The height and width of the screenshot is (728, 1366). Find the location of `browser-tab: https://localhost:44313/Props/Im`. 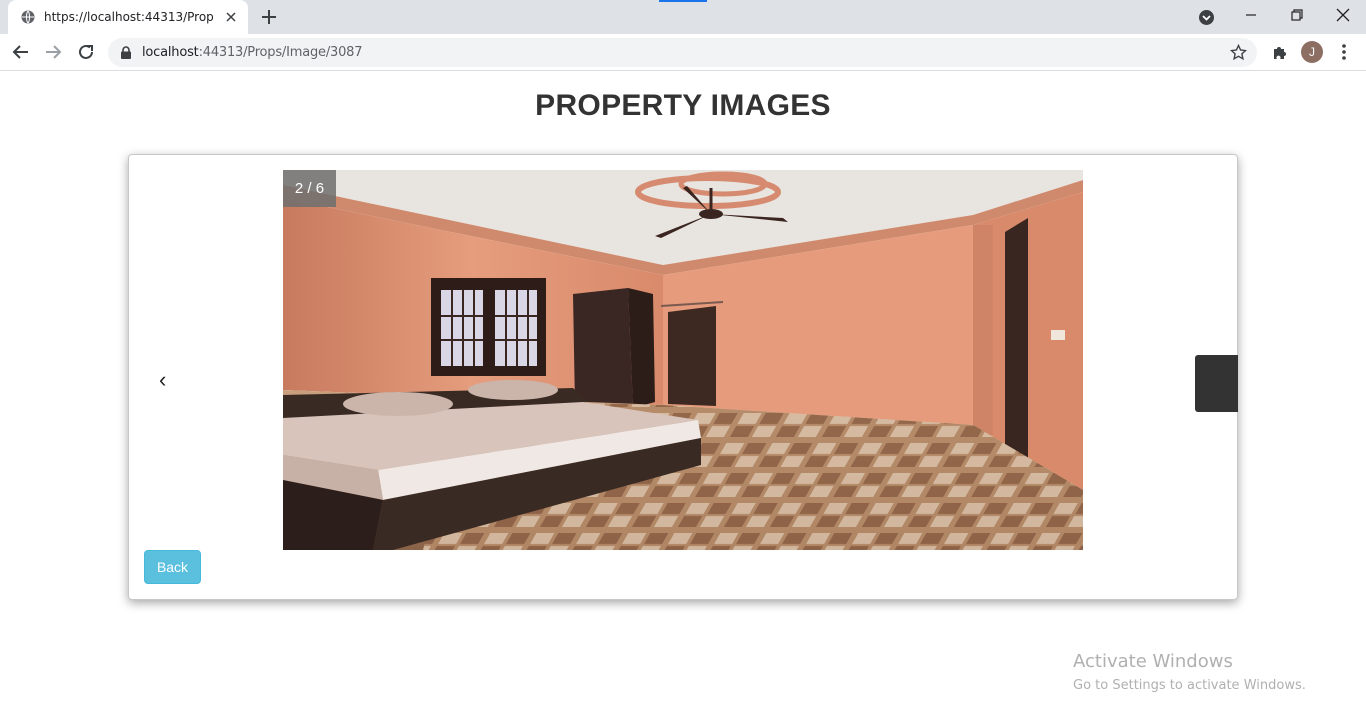

browser-tab: https://localhost:44313/Props/Im is located at coordinates (128, 17).